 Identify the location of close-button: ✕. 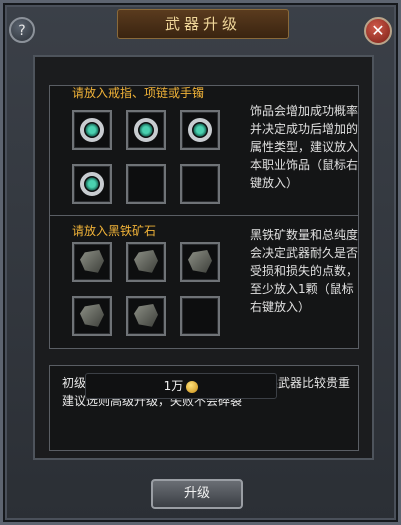
(378, 31).